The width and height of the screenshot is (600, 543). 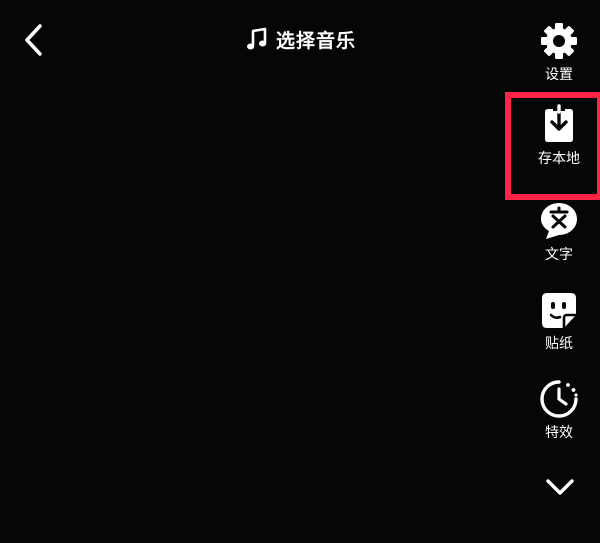 What do you see at coordinates (257, 38) in the screenshot?
I see `music-note-icon` at bounding box center [257, 38].